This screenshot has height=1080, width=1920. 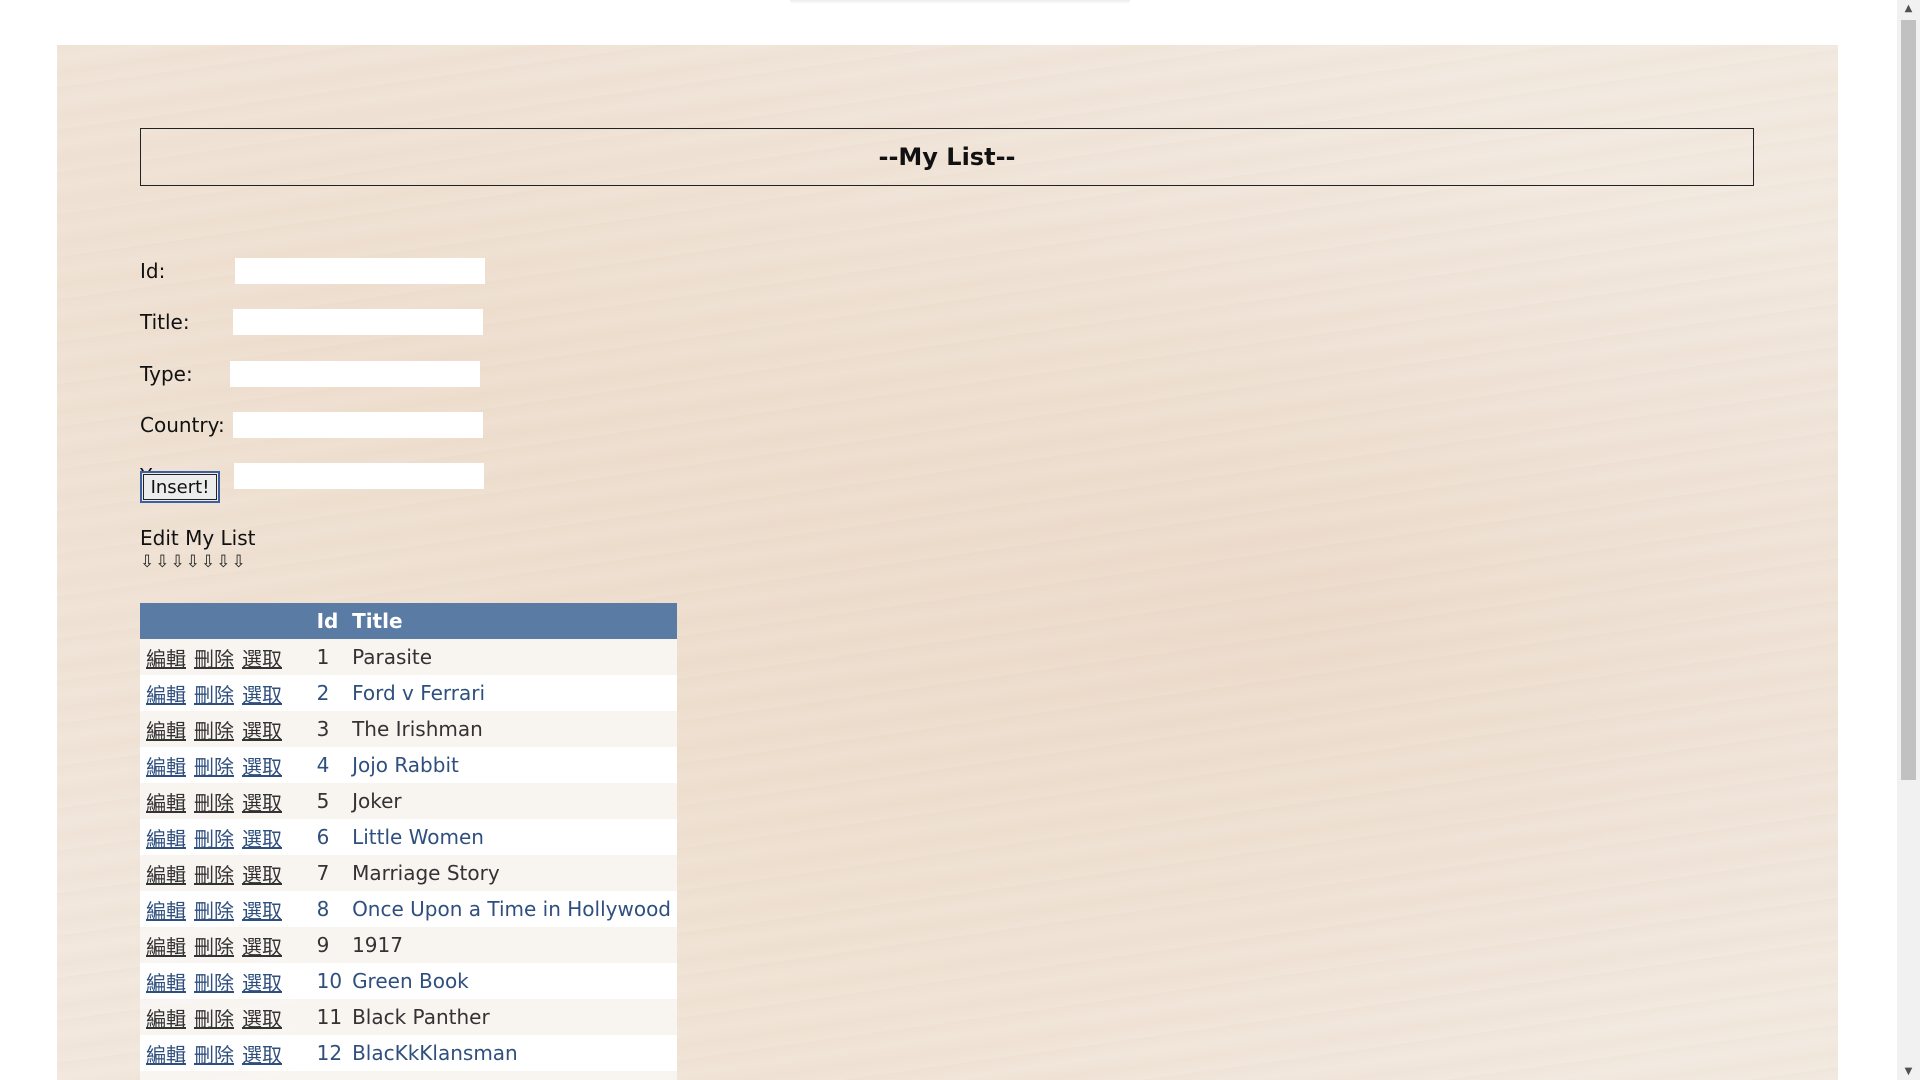 I want to click on row-title: Once Upon a Time in Hollywood, so click(x=511, y=909).